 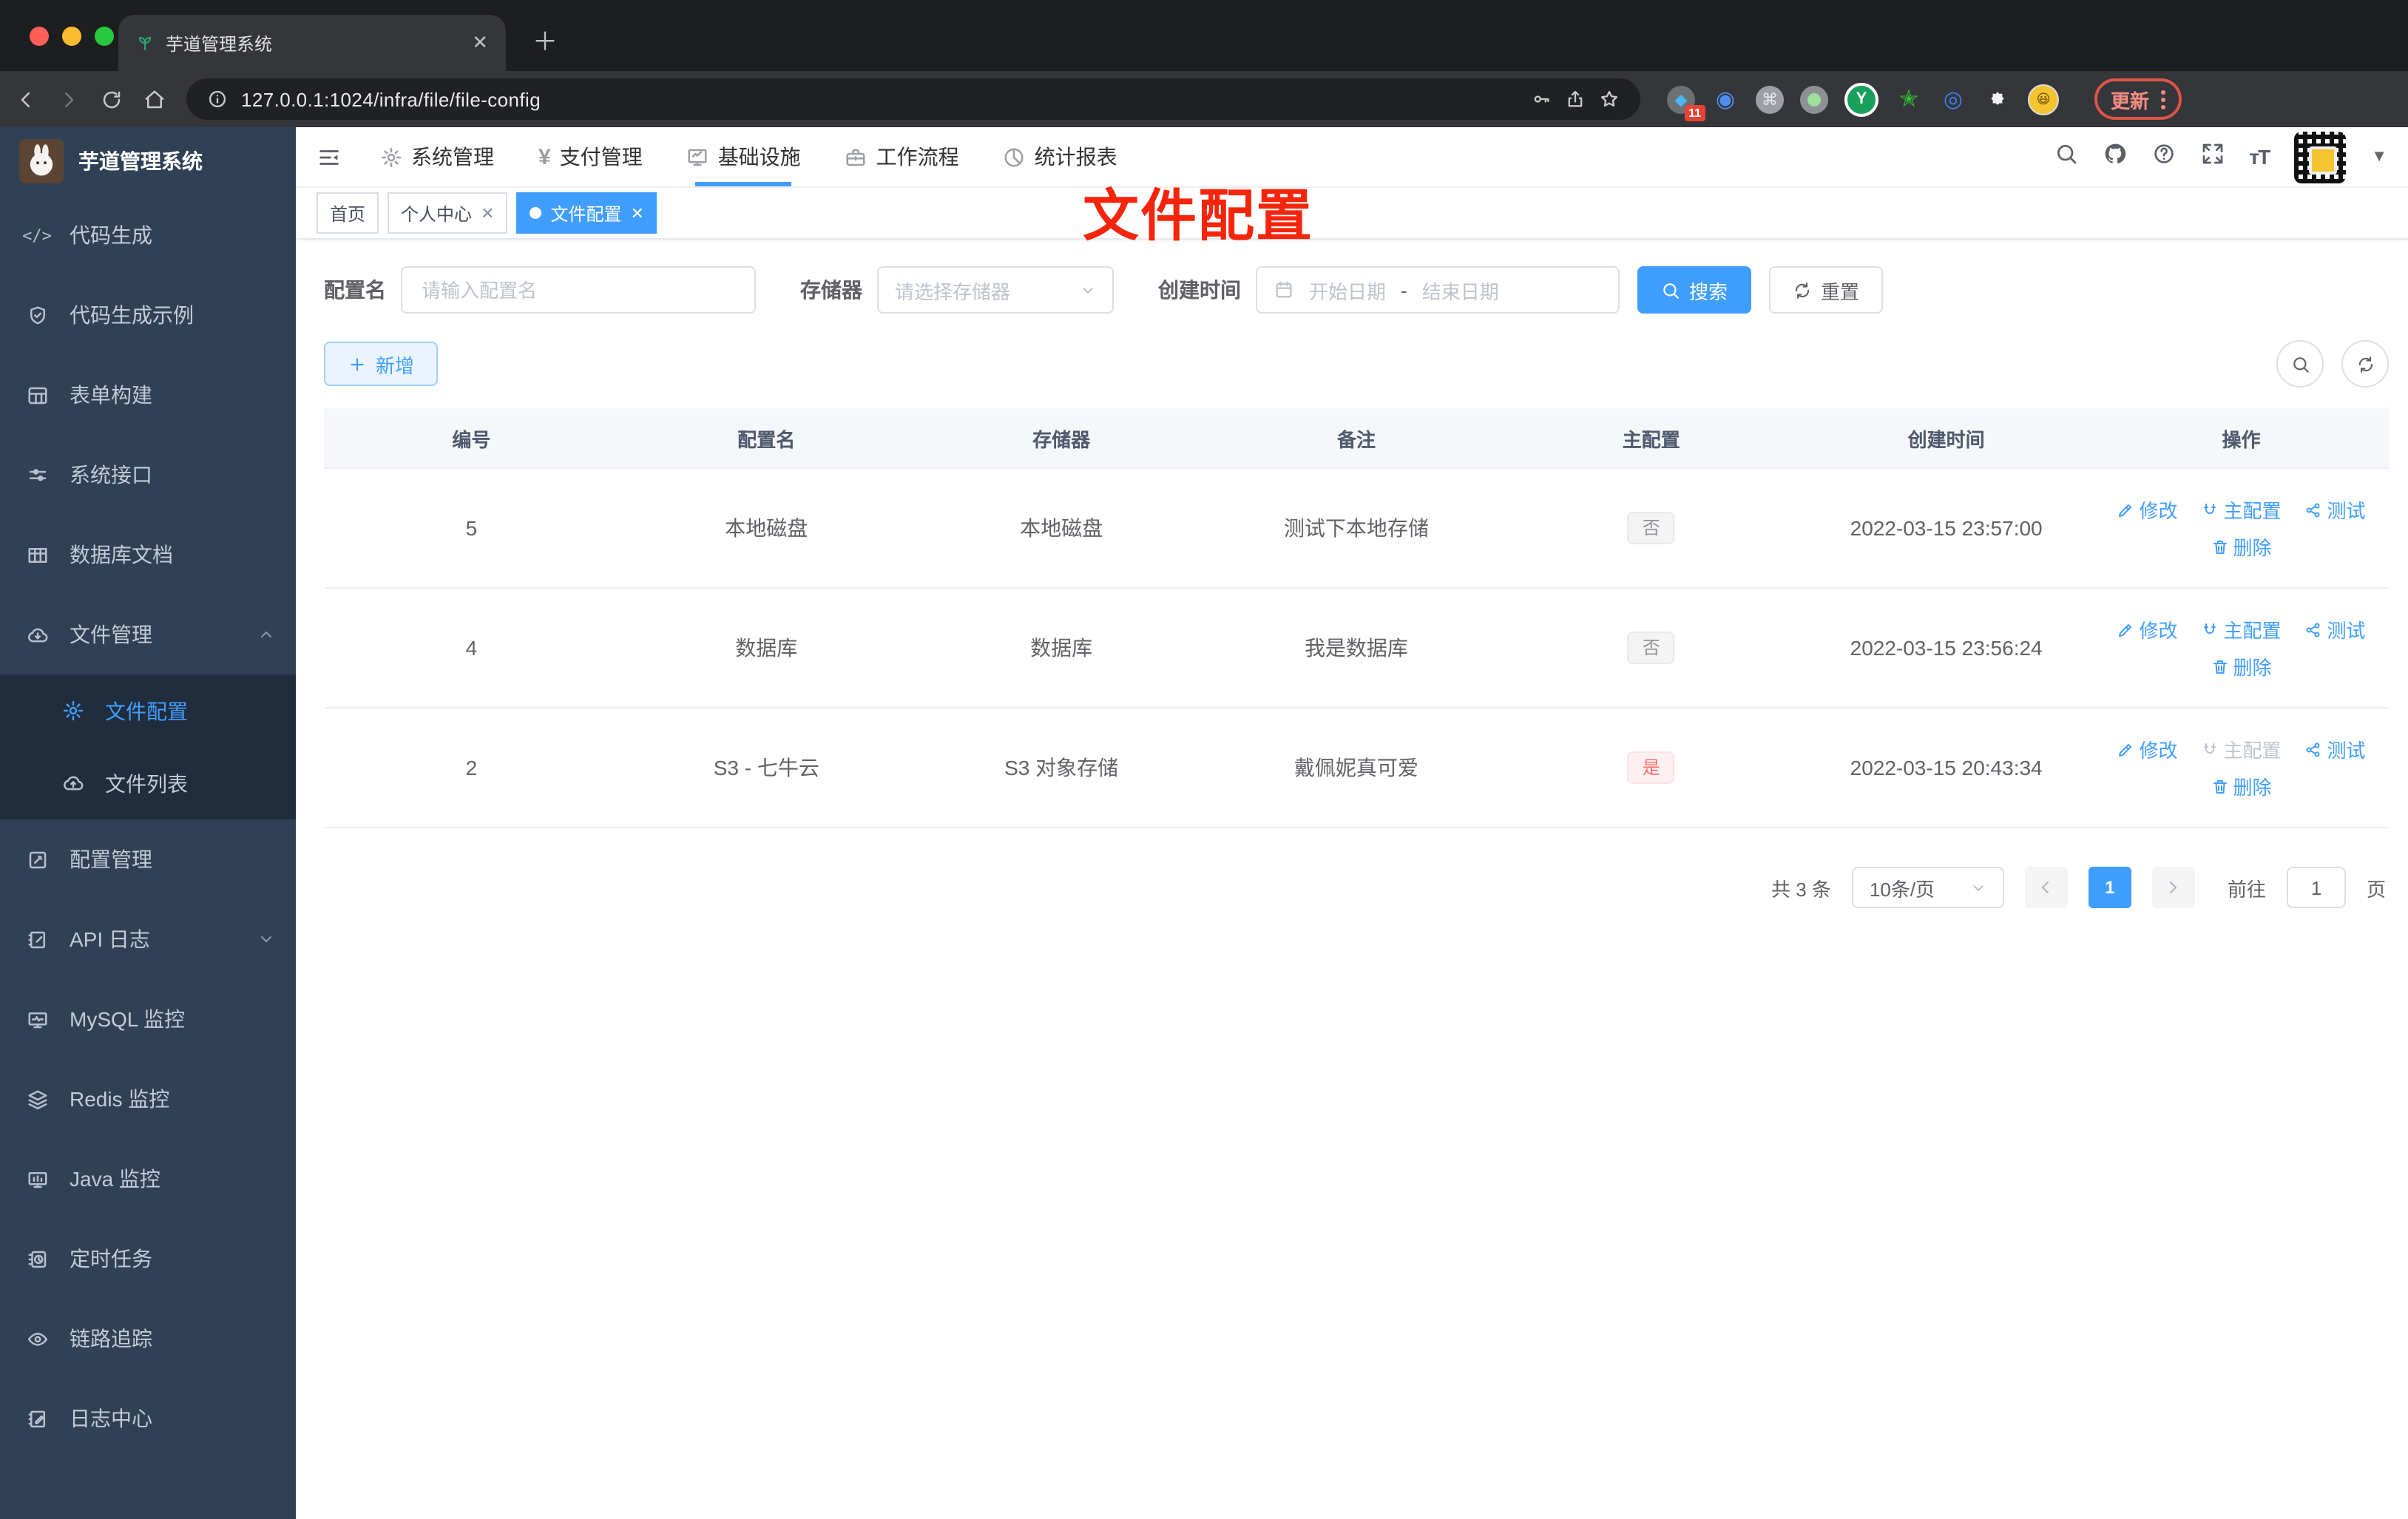 What do you see at coordinates (148, 1418) in the screenshot?
I see `sidebar-item-log-center: 日志中心` at bounding box center [148, 1418].